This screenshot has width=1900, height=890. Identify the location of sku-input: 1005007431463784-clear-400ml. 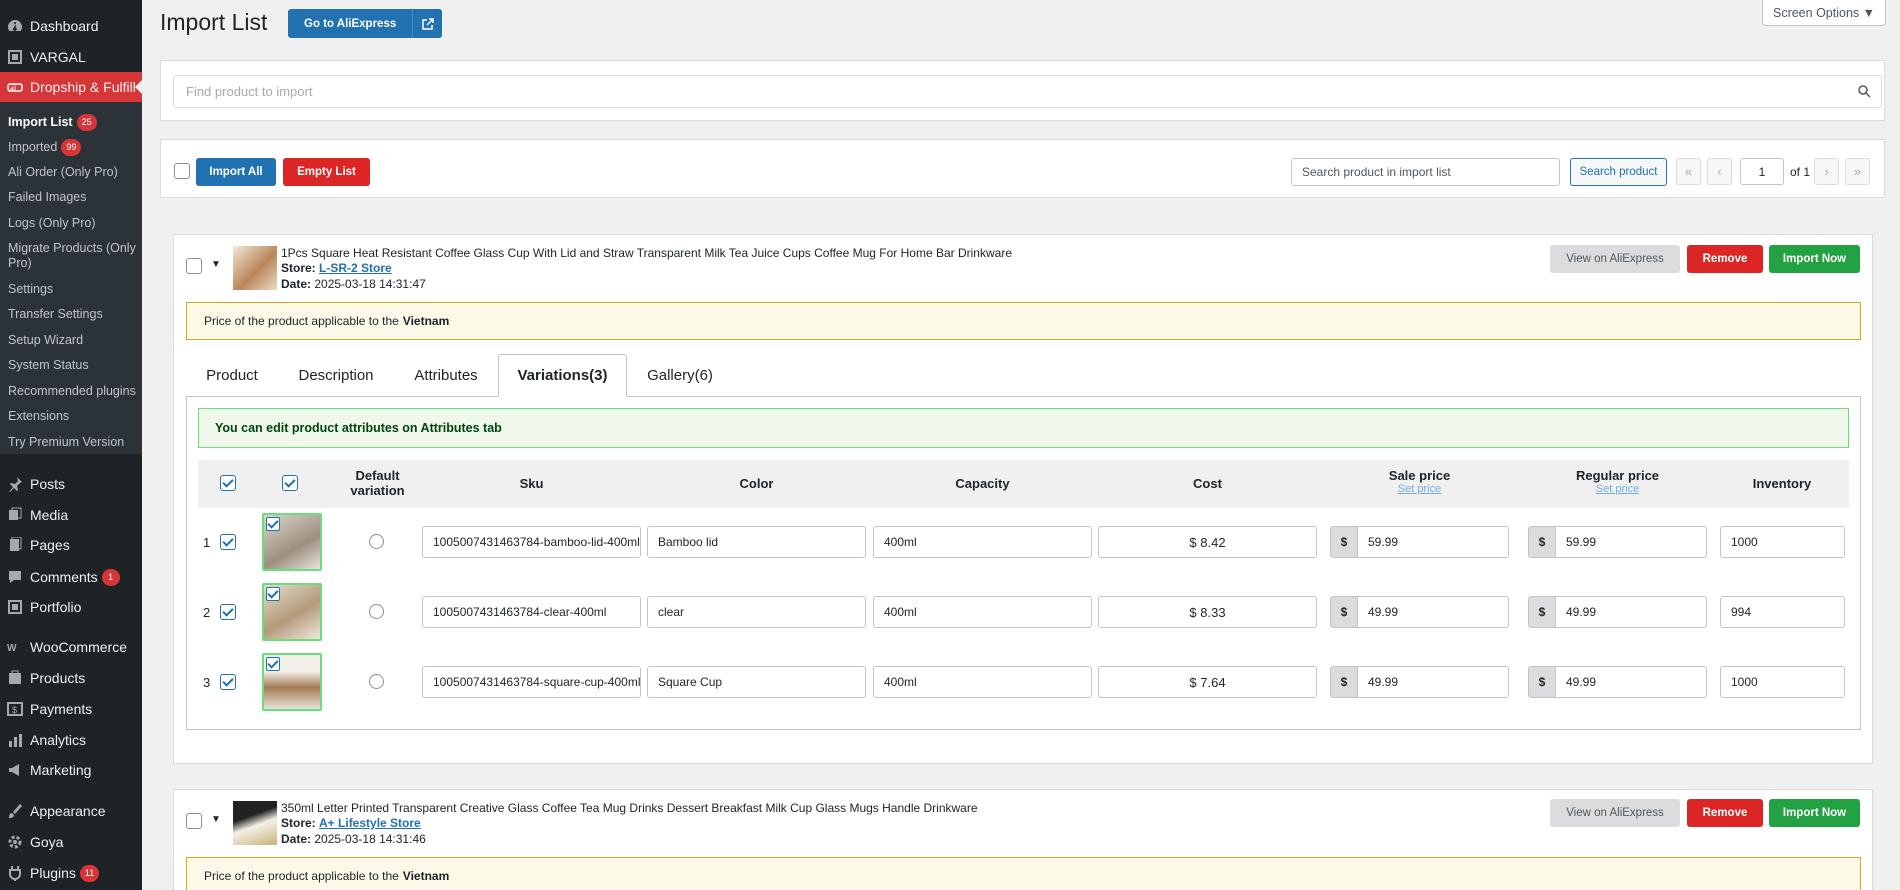
(531, 612).